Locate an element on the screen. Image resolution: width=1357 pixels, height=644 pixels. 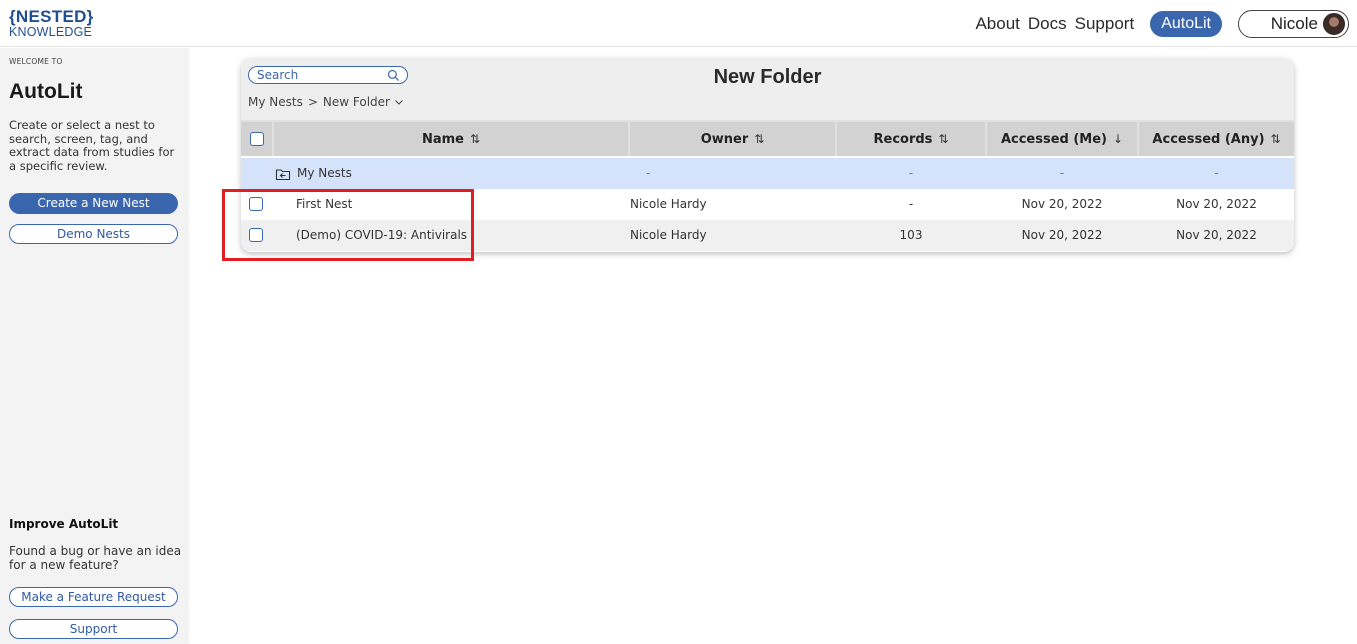
column-name-label: Name is located at coordinates (442, 139).